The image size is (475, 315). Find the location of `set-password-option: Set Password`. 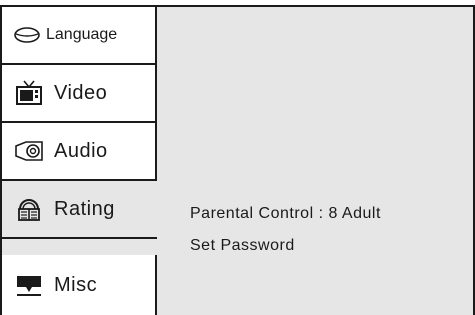

set-password-option: Set Password is located at coordinates (242, 246).